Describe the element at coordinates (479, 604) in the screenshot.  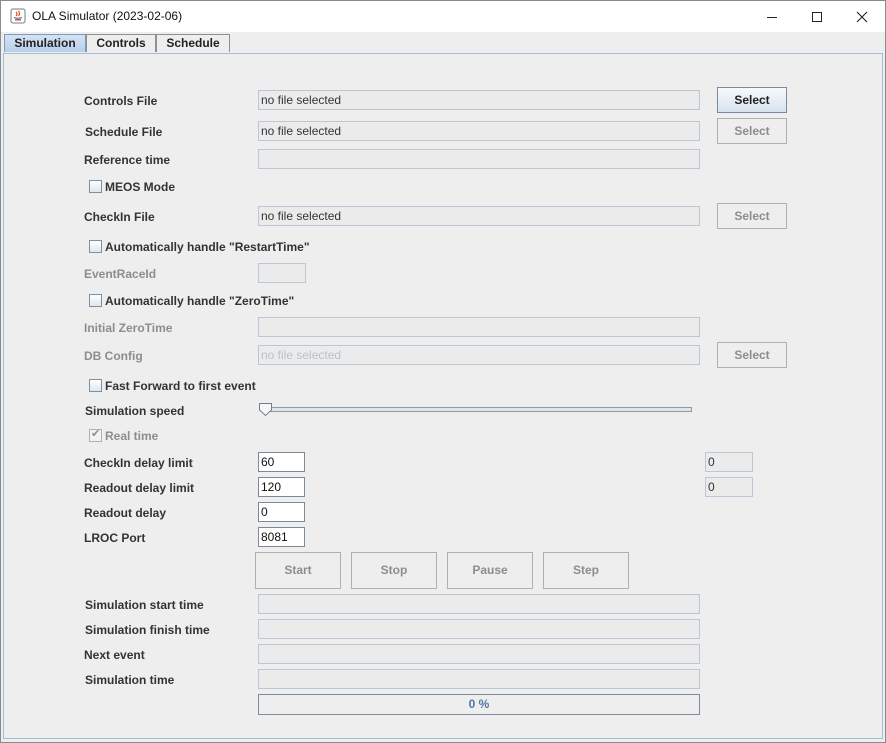
I see `start-time-field` at that location.